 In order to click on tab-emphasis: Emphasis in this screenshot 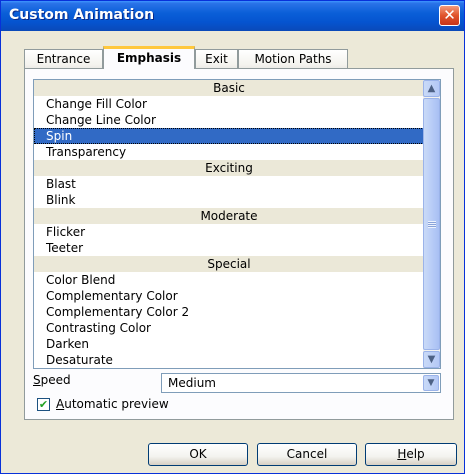, I will do `click(149, 57)`.